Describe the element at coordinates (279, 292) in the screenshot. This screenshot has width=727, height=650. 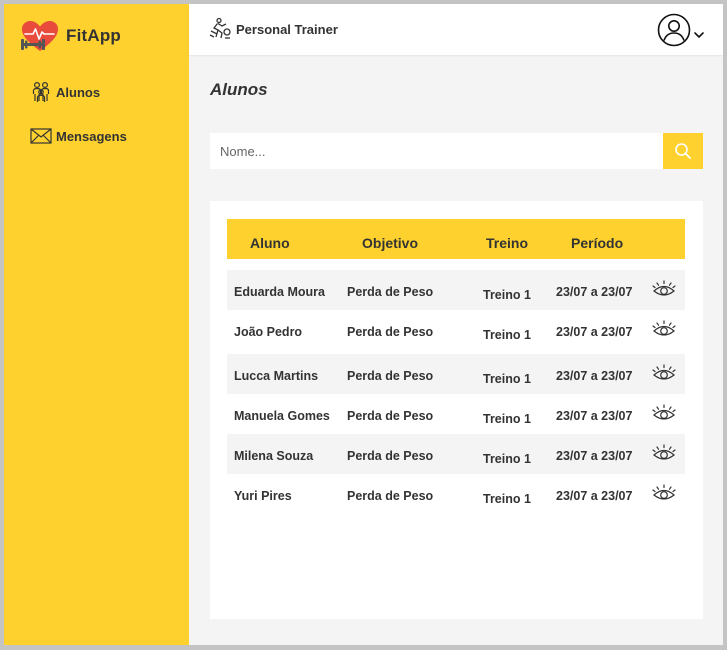
I see `cell-aluno: Eduarda Moura` at that location.